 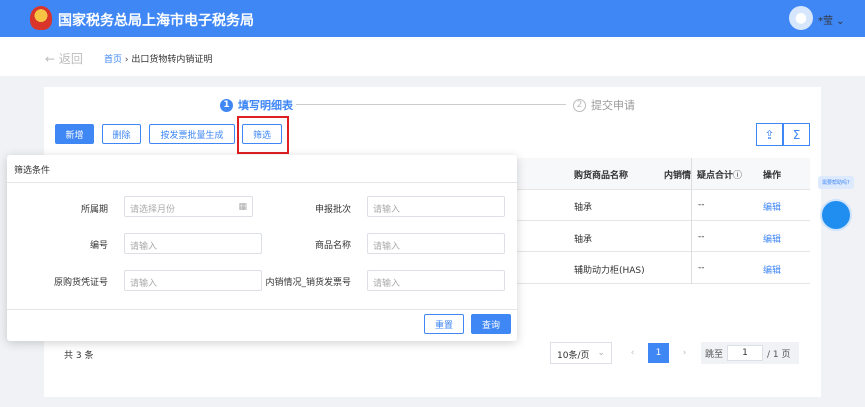 What do you see at coordinates (684, 353) in the screenshot?
I see `next-page-button: ›` at bounding box center [684, 353].